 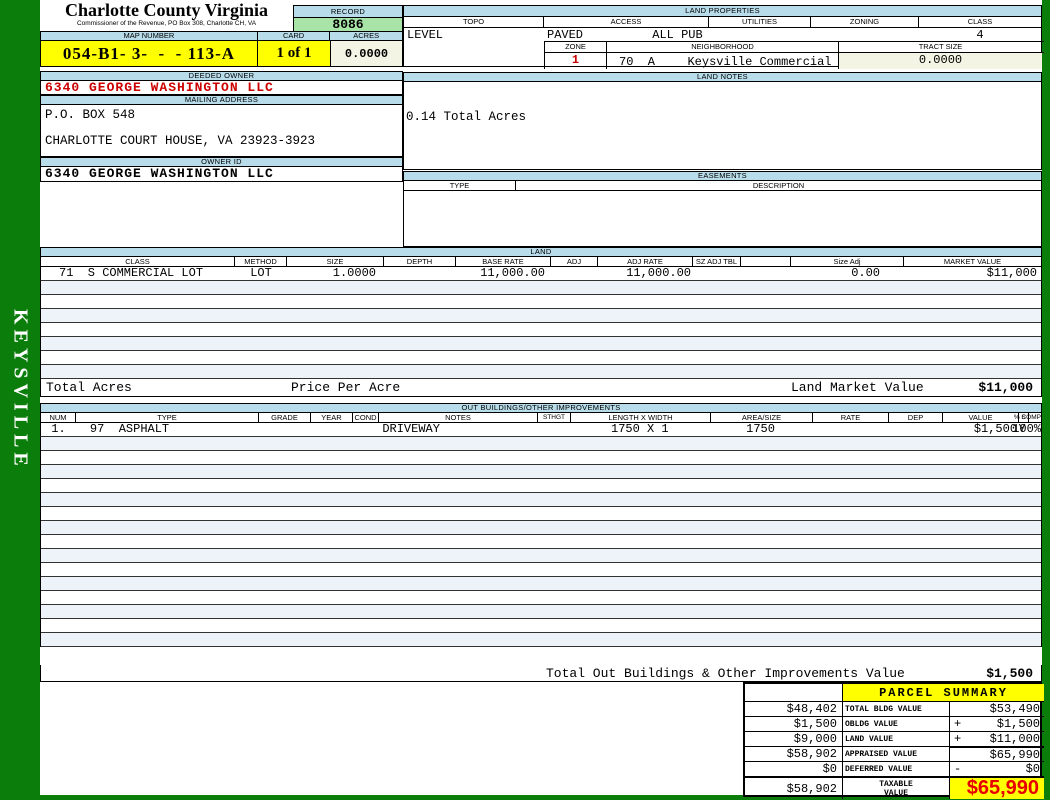 I want to click on easement-description-header: DESCRIPTION, so click(x=778, y=185).